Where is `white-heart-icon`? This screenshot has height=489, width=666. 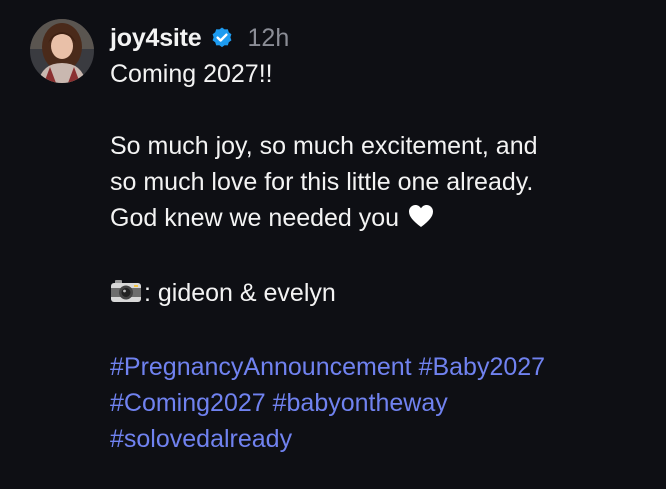 white-heart-icon is located at coordinates (421, 221).